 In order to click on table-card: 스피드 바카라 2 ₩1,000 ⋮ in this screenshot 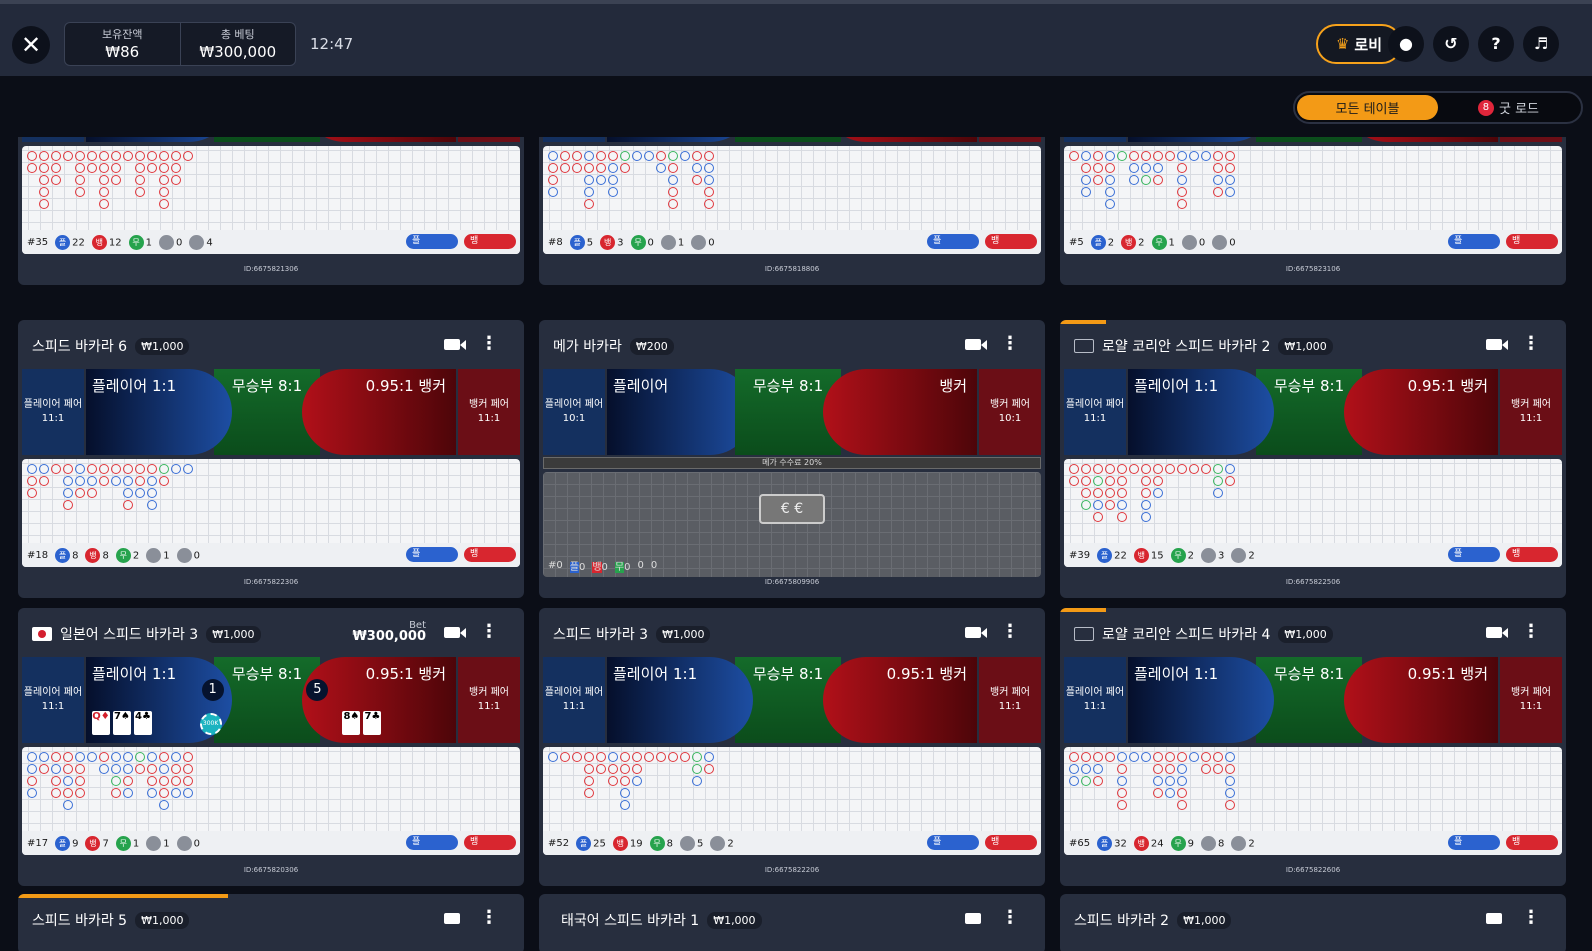, I will do `click(1313, 922)`.